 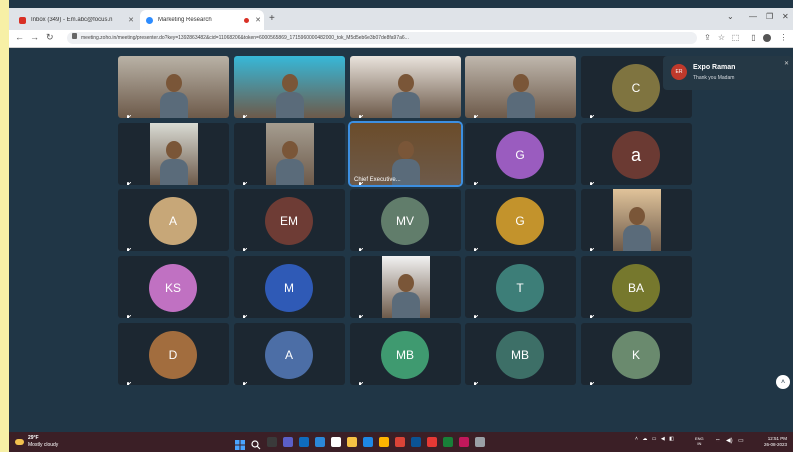 I want to click on chrome-icon, so click(x=400, y=442).